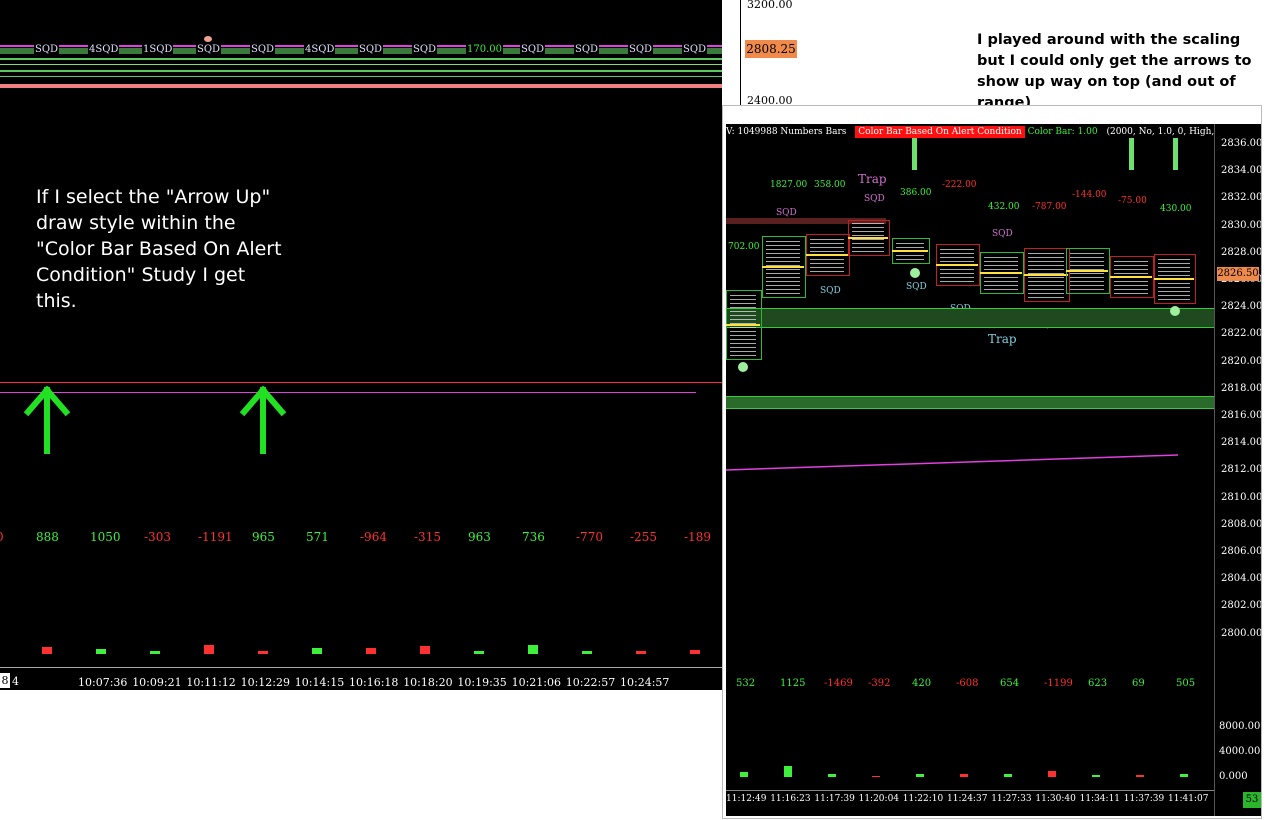 The image size is (1278, 820). Describe the element at coordinates (1058, 683) in the screenshot. I see `delta-value: -1199` at that location.